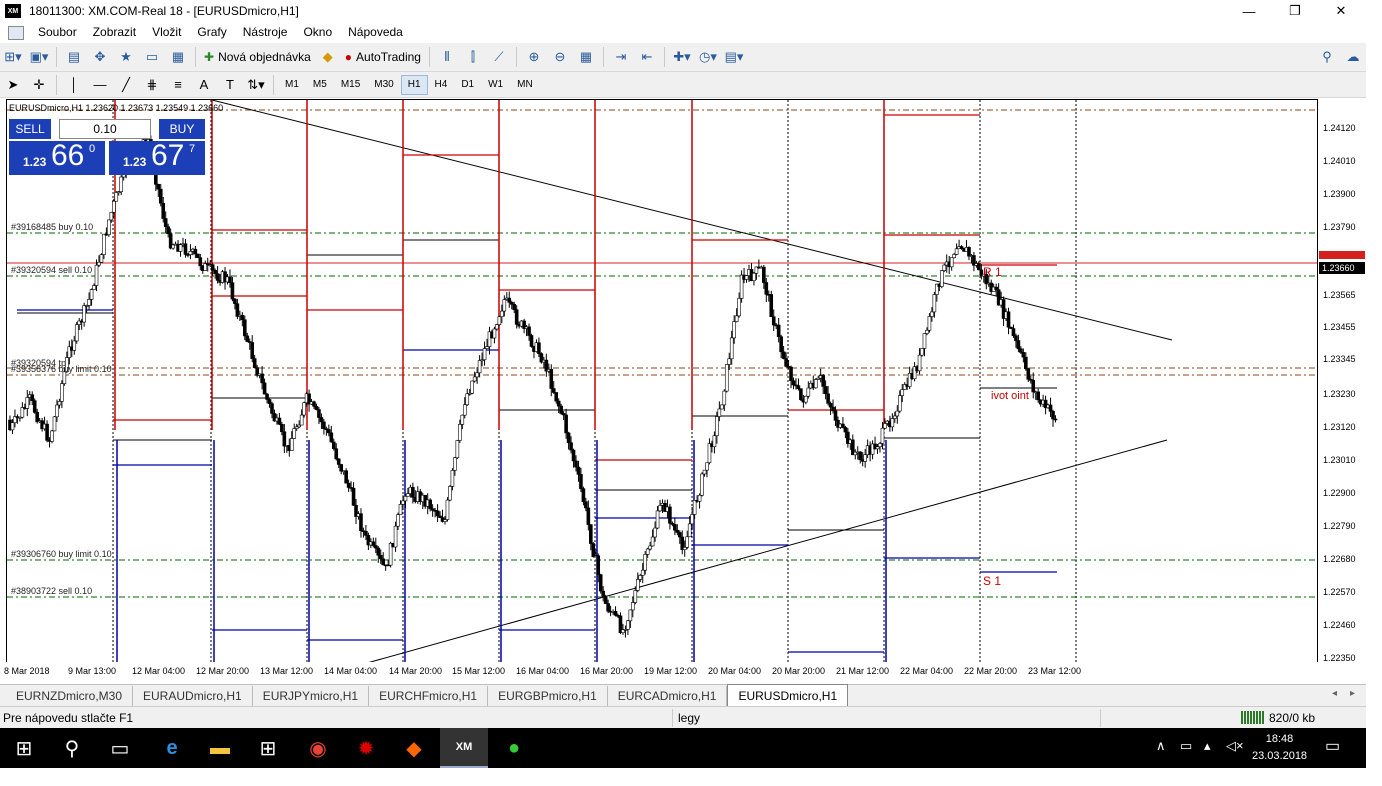 This screenshot has height=786, width=1382. Describe the element at coordinates (24, 748) in the screenshot. I see `start-windows-icon: ⊞` at that location.